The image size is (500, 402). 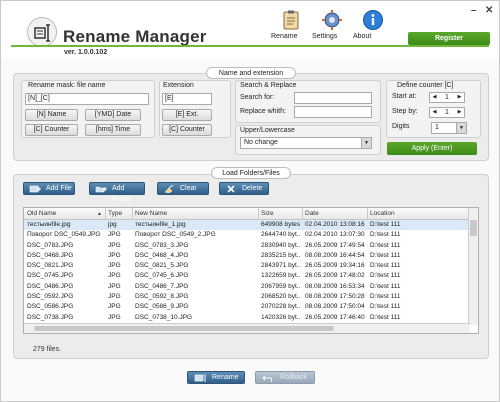 What do you see at coordinates (267, 378) in the screenshot?
I see `undo-icon` at bounding box center [267, 378].